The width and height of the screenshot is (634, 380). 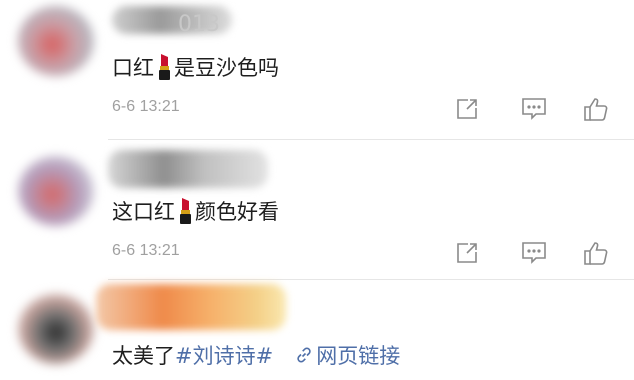 What do you see at coordinates (226, 68) in the screenshot?
I see `comment-text-after: 是豆沙色吗` at bounding box center [226, 68].